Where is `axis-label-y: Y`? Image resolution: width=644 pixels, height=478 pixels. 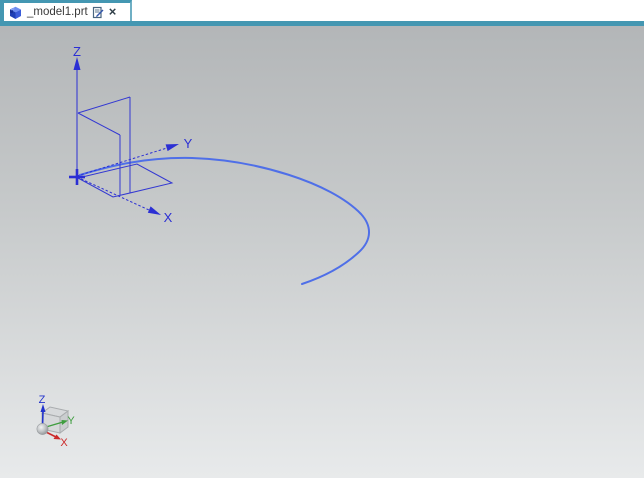 axis-label-y: Y is located at coordinates (188, 143).